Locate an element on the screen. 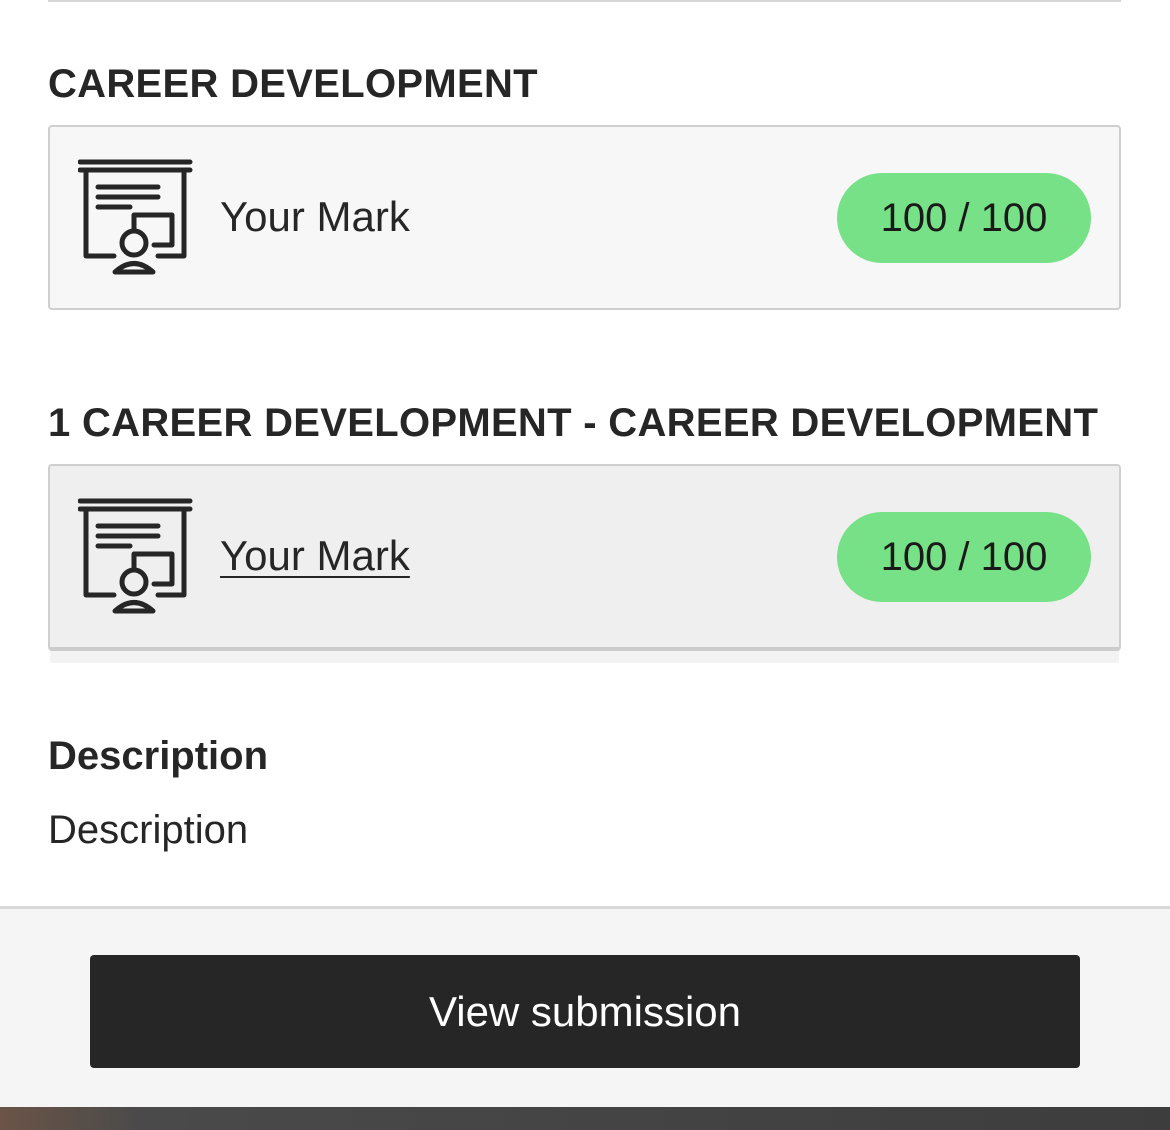 The image size is (1170, 1130). description-text: Description is located at coordinates (148, 830).